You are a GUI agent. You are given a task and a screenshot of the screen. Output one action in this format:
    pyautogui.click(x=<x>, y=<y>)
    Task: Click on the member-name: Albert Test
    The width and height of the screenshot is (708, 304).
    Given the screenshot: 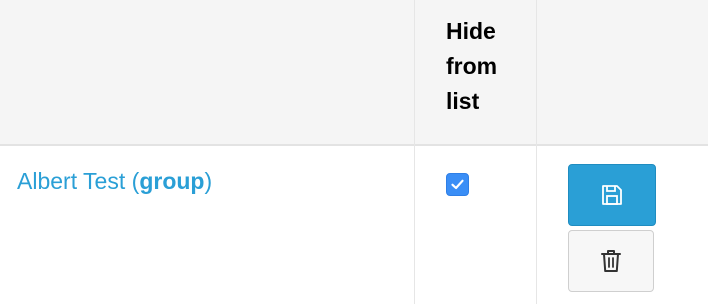 What is the action you would take?
    pyautogui.click(x=71, y=181)
    